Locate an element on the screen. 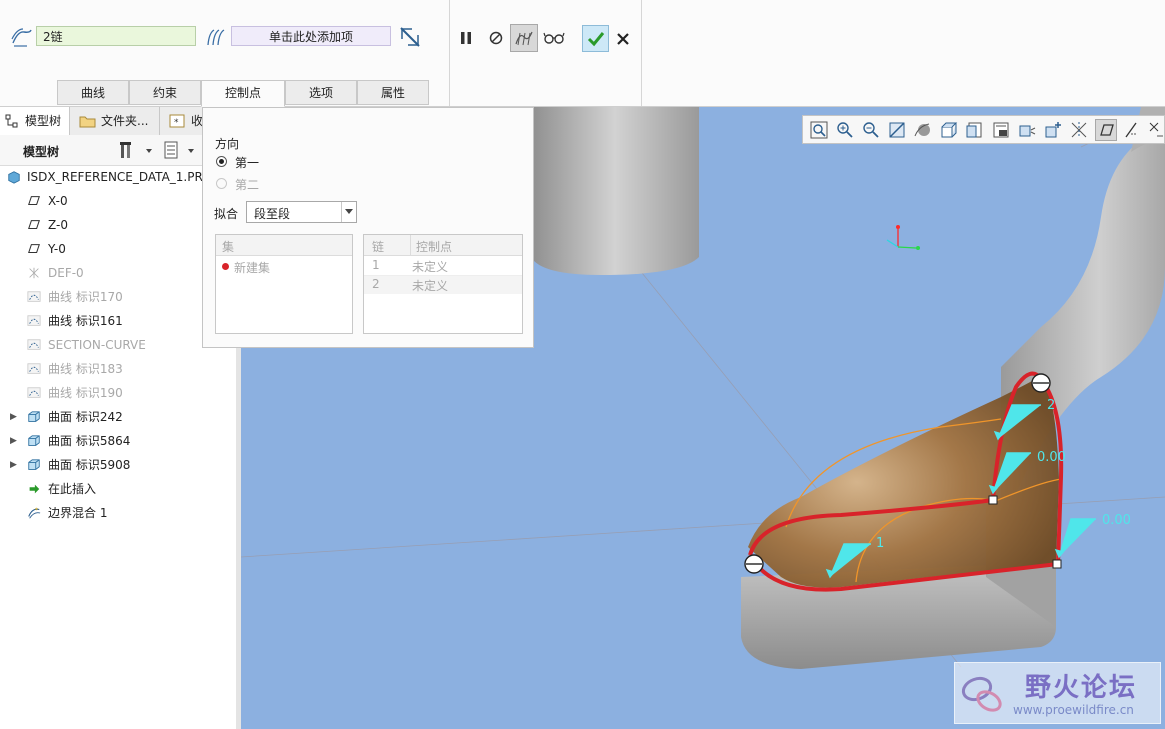  chevron-down-icon is located at coordinates (349, 211).